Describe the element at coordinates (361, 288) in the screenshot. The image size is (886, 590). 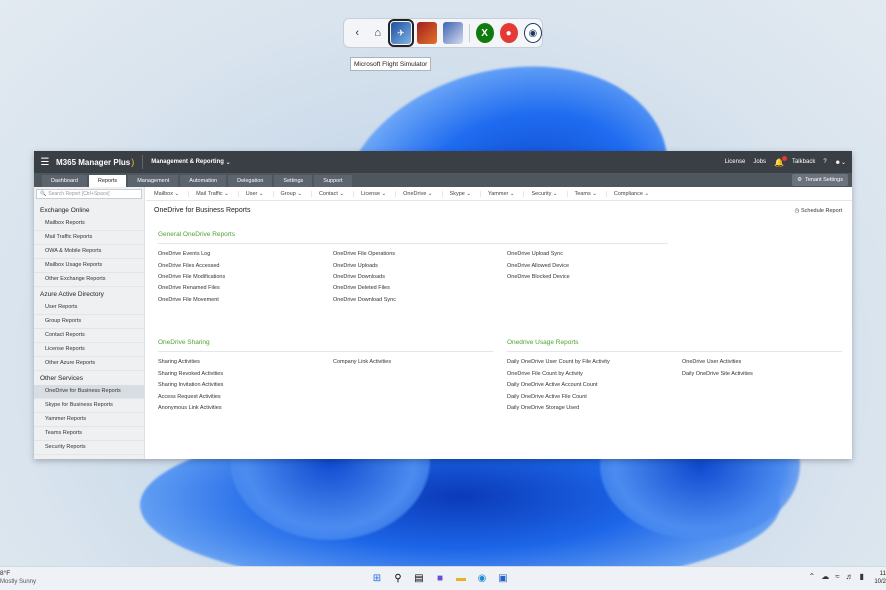
I see `report-link: OneDrive Deleted Files` at that location.